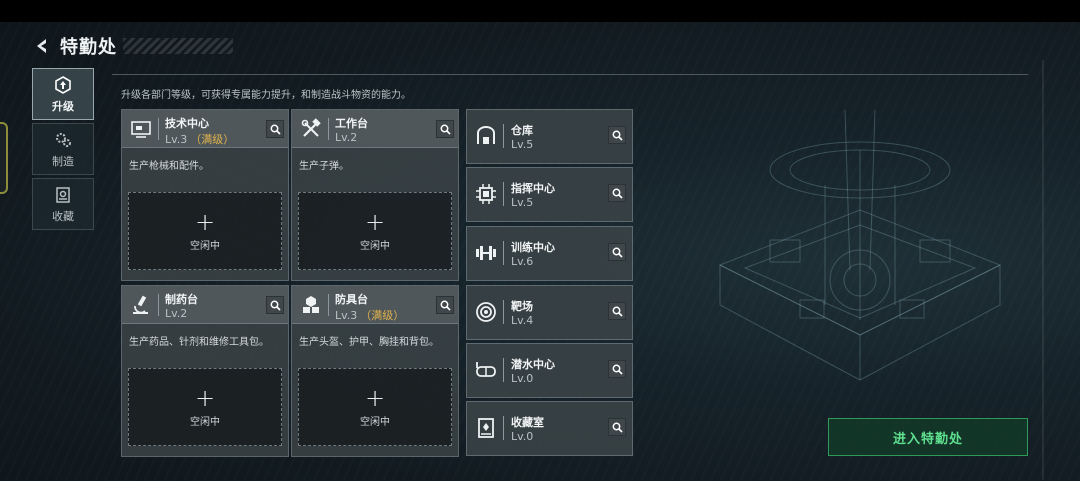 The height and width of the screenshot is (481, 1080). What do you see at coordinates (549, 428) in the screenshot?
I see `facility-collection-room: 收藏室 Lv.0` at bounding box center [549, 428].